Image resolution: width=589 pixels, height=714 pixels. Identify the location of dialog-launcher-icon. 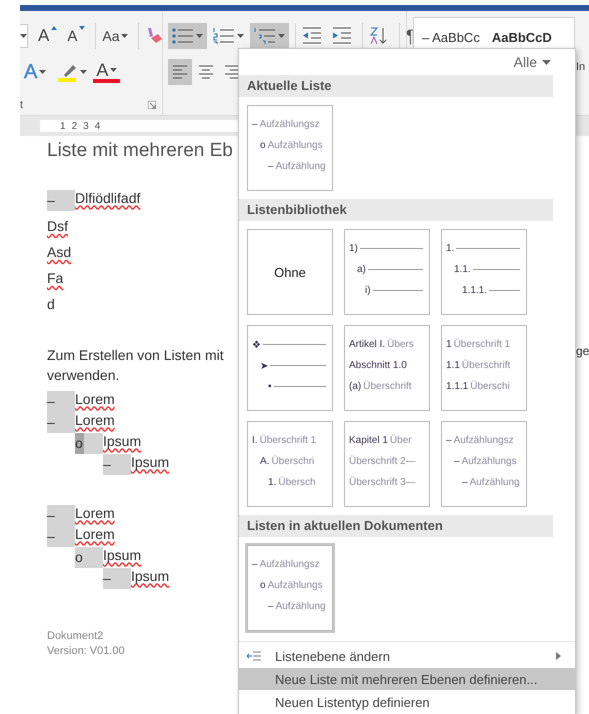
(152, 105).